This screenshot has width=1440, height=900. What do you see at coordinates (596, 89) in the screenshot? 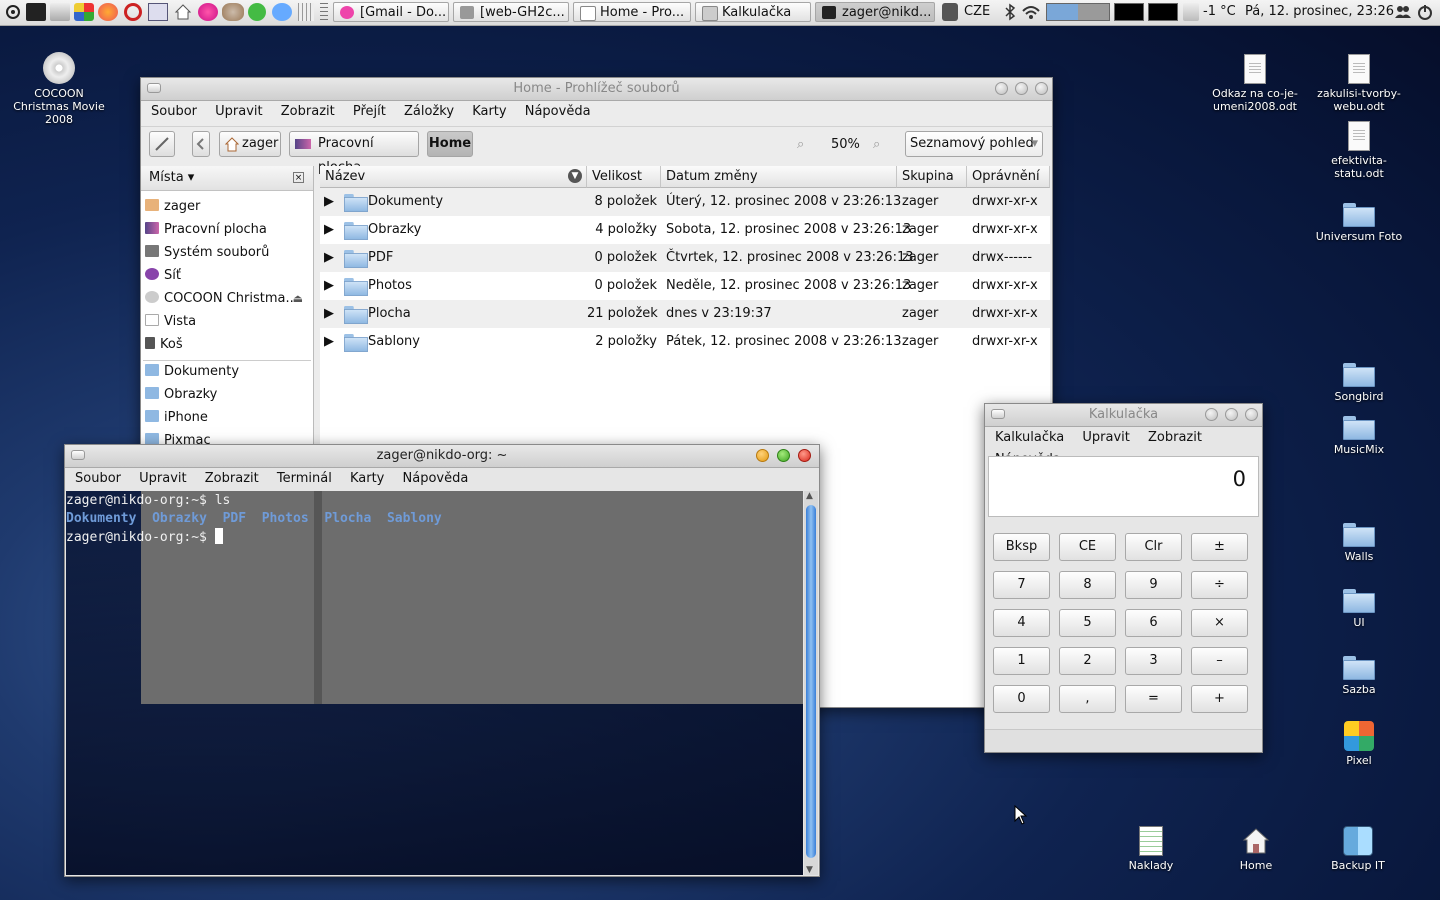
I see `file-manager-titlebar: Home - Prohlížeč souborů` at bounding box center [596, 89].